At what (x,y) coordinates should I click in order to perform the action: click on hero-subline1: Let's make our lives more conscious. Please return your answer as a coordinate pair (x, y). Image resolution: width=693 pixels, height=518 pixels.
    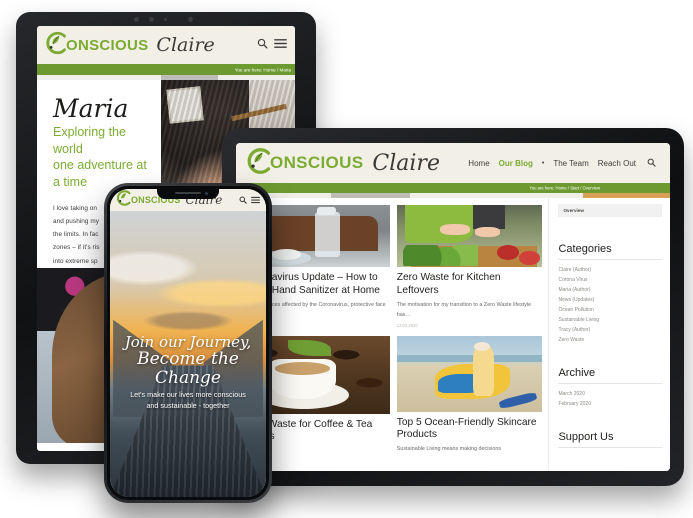
    Looking at the image, I should click on (188, 395).